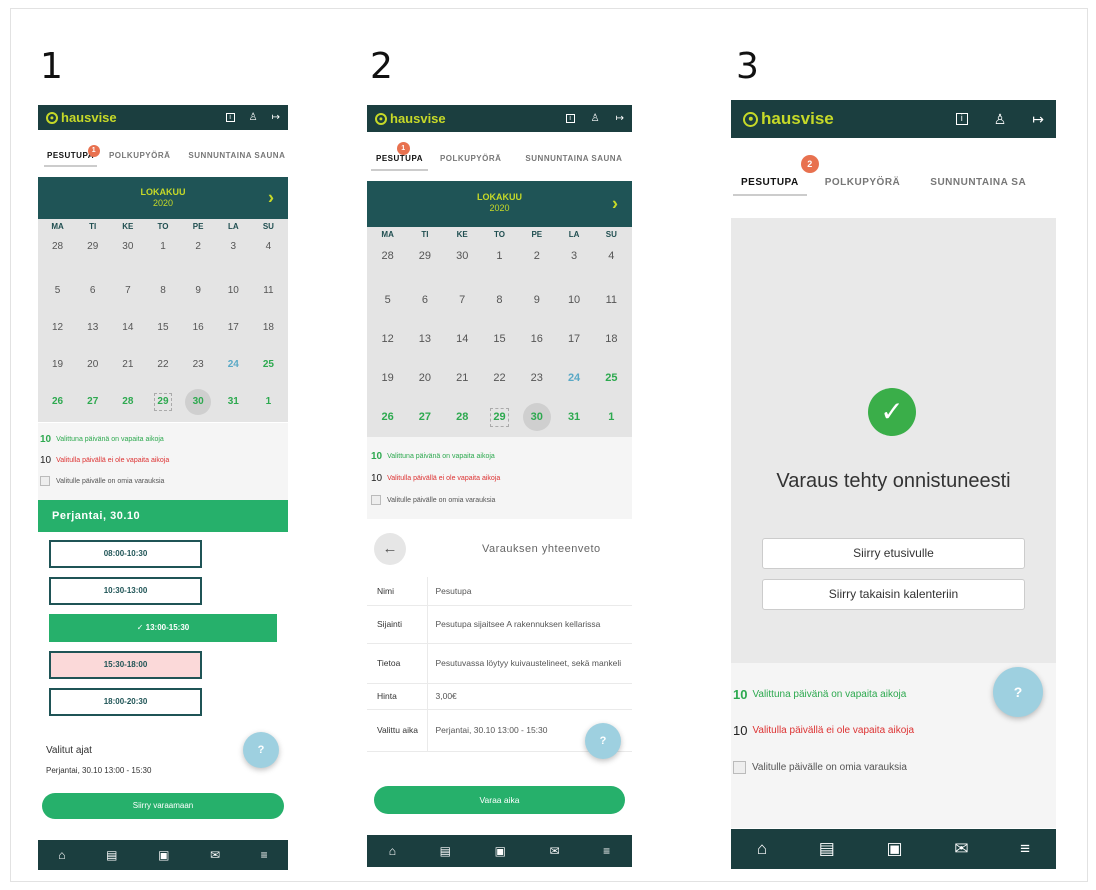  Describe the element at coordinates (893, 553) in the screenshot. I see `go-home-button: Siirry etusivulle` at that location.